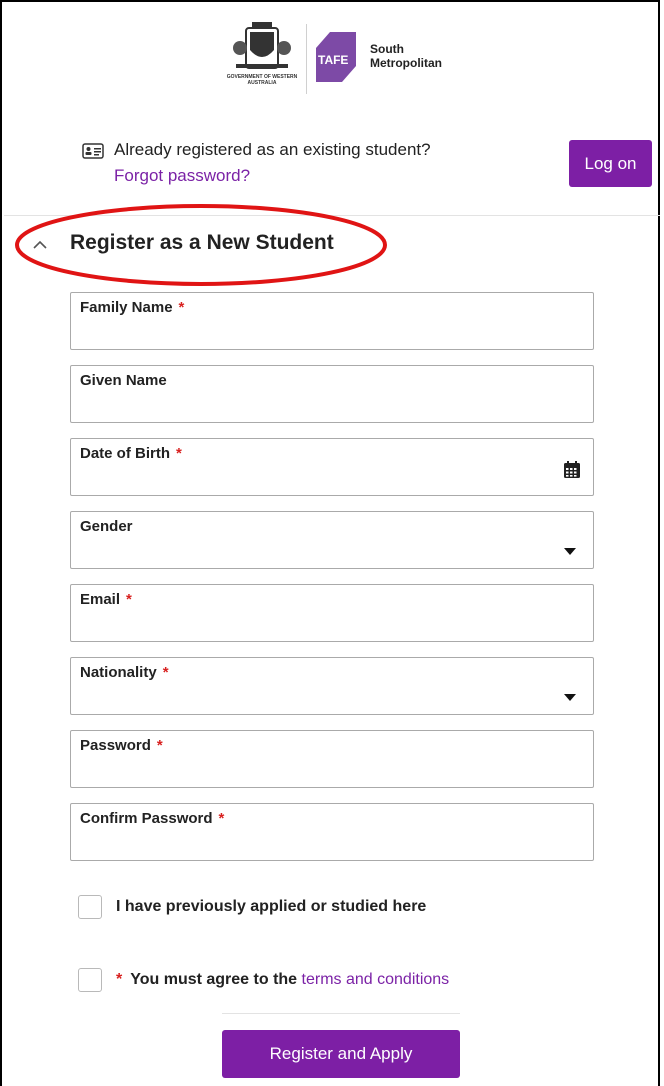  I want to click on college-name-line2: Metropolitan, so click(406, 63).